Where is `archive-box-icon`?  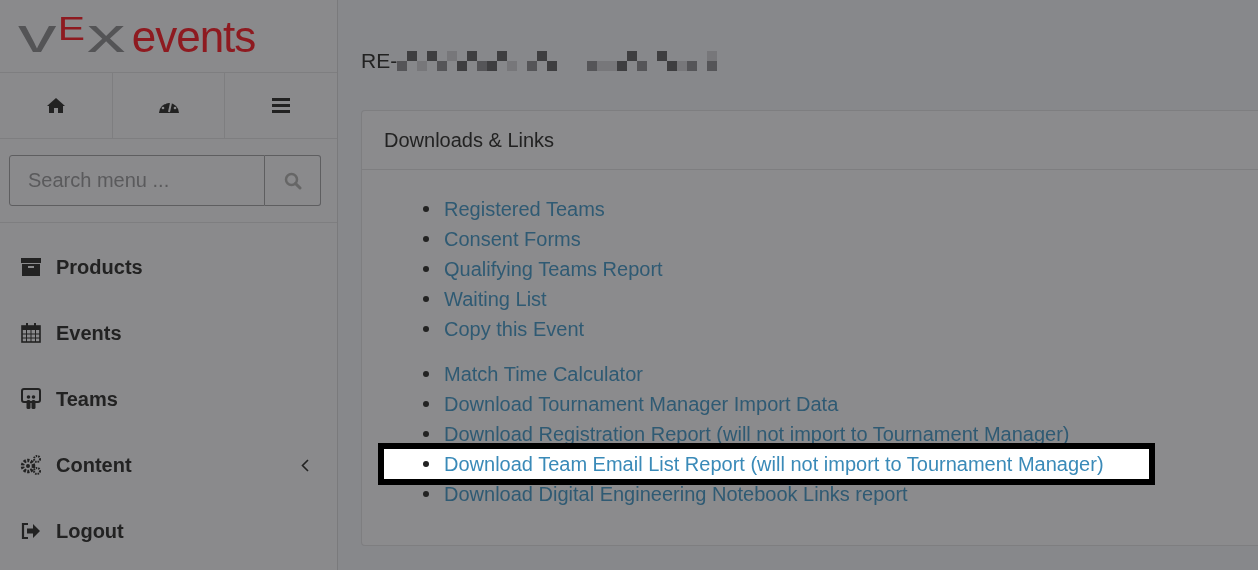
archive-box-icon is located at coordinates (31, 267).